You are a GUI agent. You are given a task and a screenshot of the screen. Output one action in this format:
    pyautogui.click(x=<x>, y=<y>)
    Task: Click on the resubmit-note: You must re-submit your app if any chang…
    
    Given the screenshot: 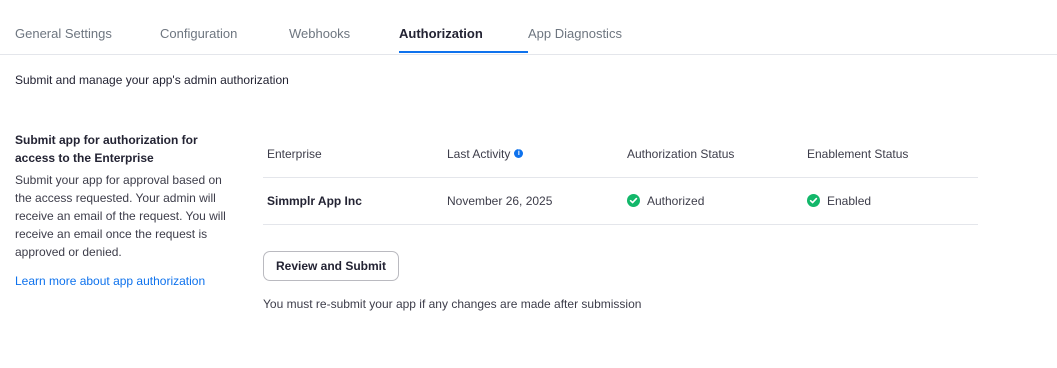 What is the action you would take?
    pyautogui.click(x=452, y=304)
    